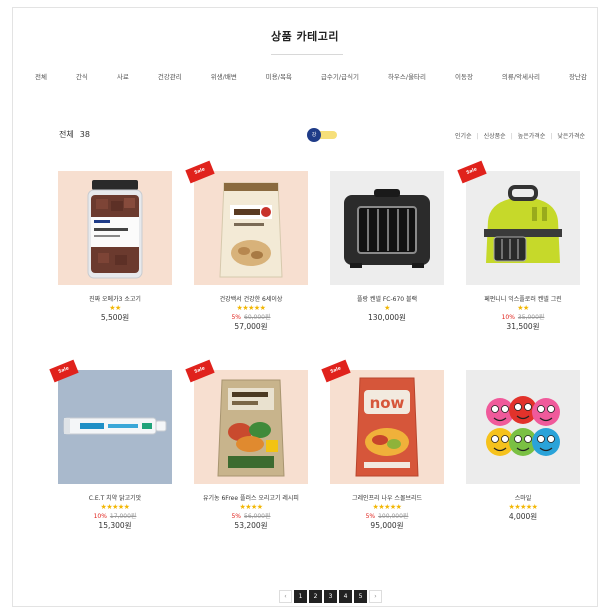  I want to click on product-name: 스마일, so click(523, 497).